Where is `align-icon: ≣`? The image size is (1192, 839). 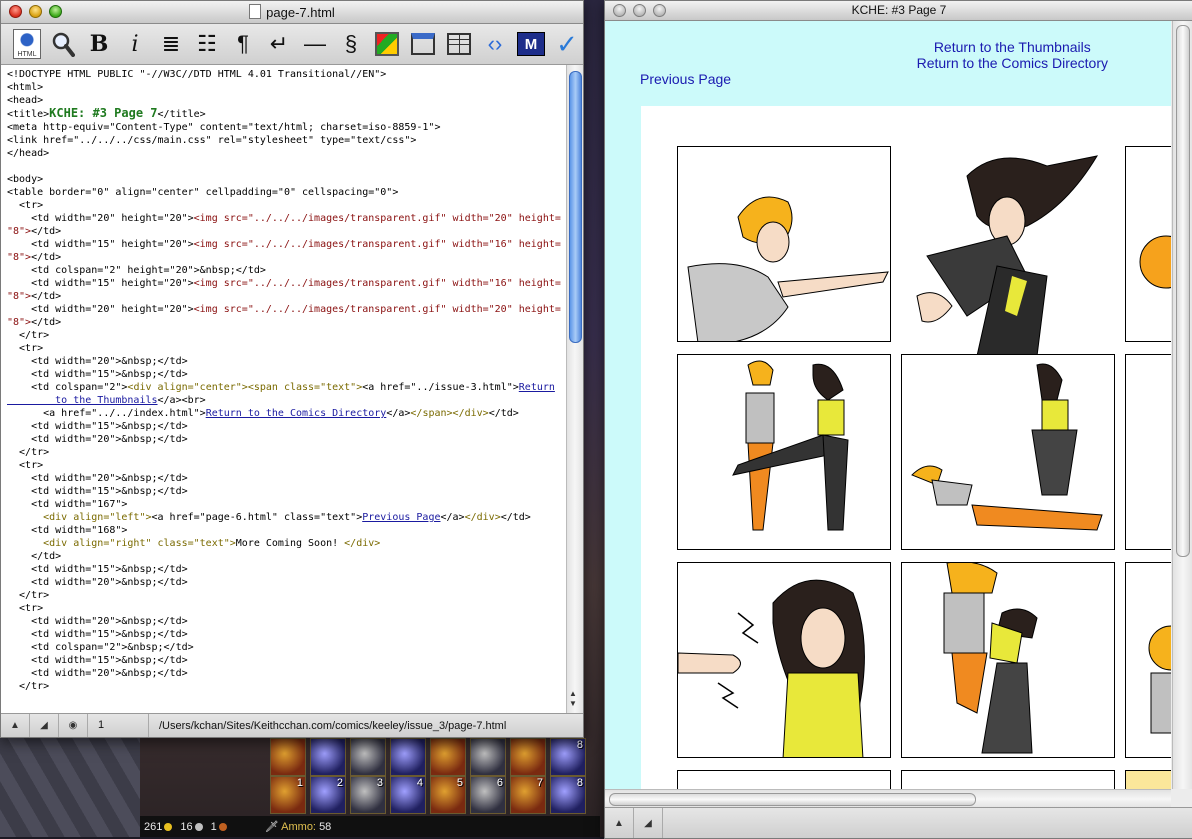
align-icon: ≣ is located at coordinates (171, 44).